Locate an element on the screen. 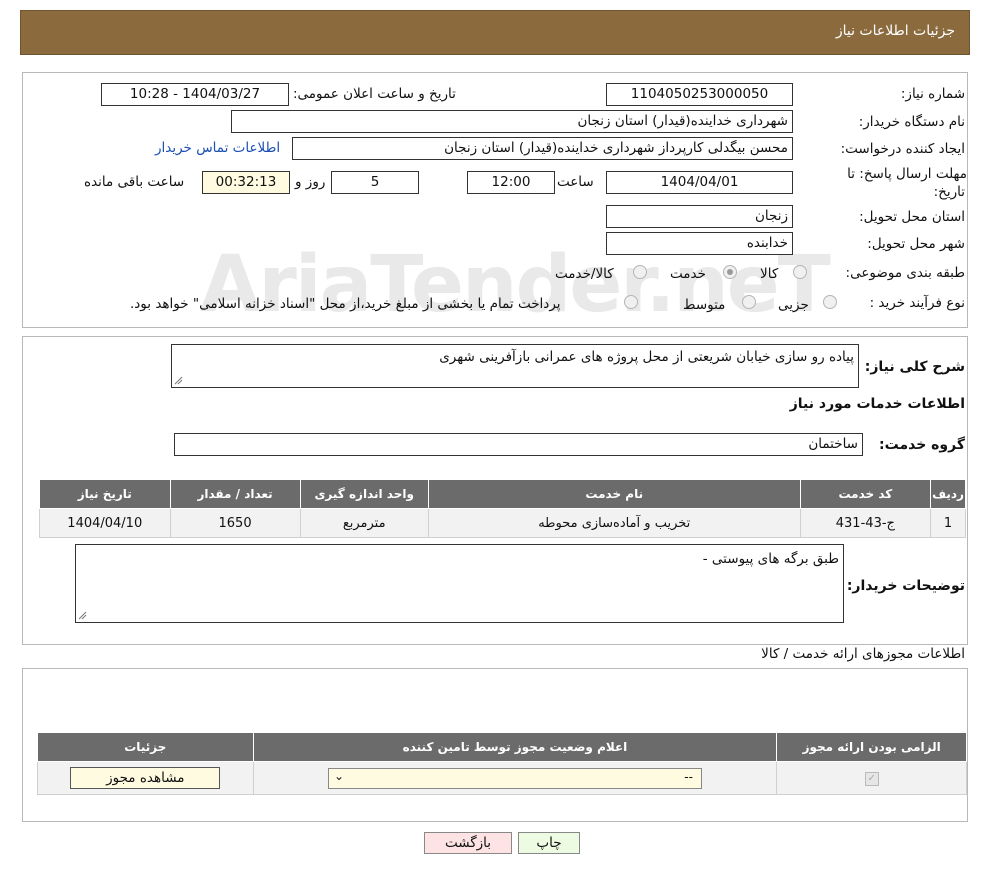 The width and height of the screenshot is (985, 875). table-row: ✓ -- ⌄ مشاهده مجوز is located at coordinates (502, 778).